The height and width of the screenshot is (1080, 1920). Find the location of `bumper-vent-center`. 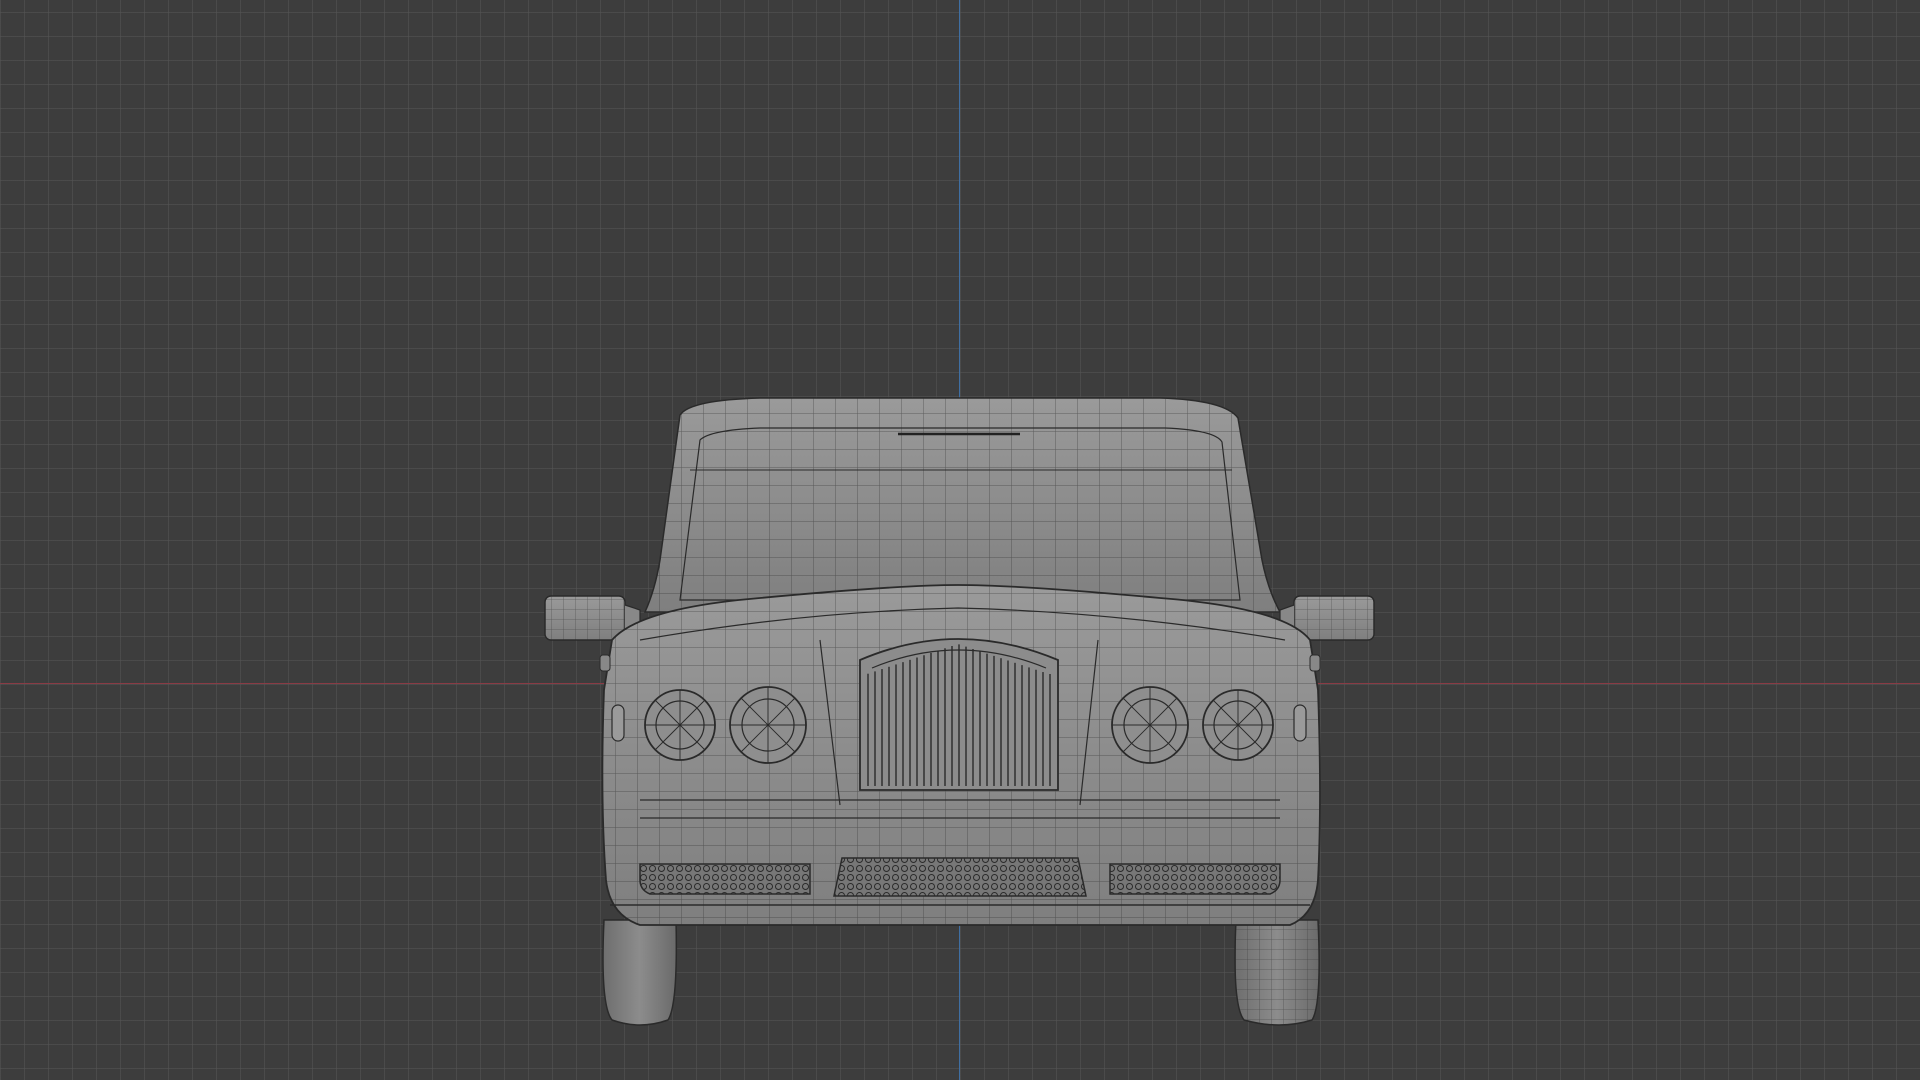

bumper-vent-center is located at coordinates (960, 877).